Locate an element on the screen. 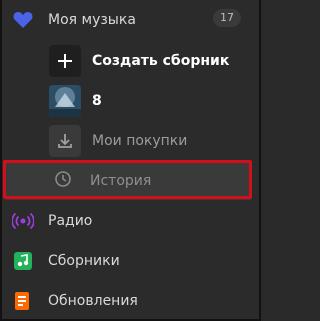  album-cover-art is located at coordinates (65, 101).